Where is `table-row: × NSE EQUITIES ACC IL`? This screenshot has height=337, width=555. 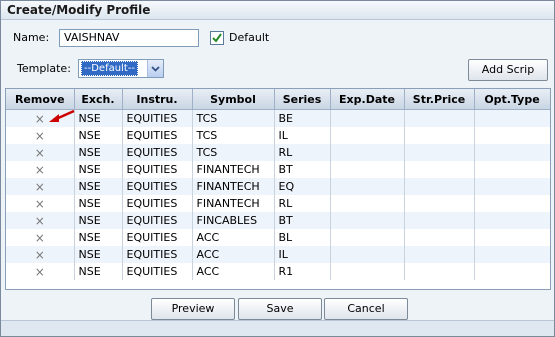
table-row: × NSE EQUITIES ACC IL is located at coordinates (278, 254).